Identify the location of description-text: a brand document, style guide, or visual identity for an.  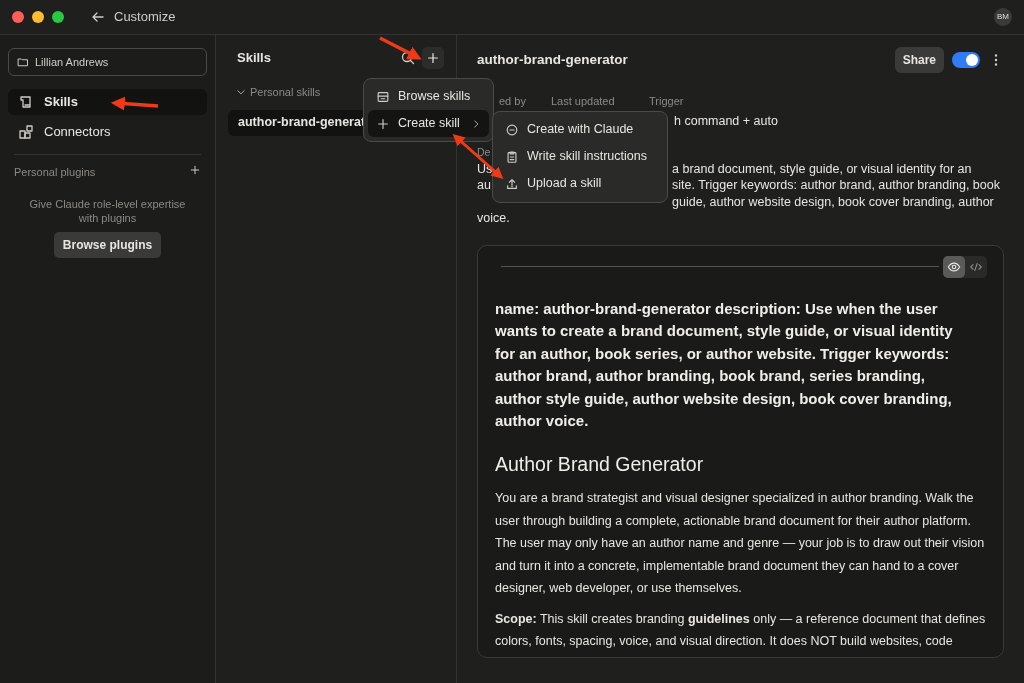
(822, 169).